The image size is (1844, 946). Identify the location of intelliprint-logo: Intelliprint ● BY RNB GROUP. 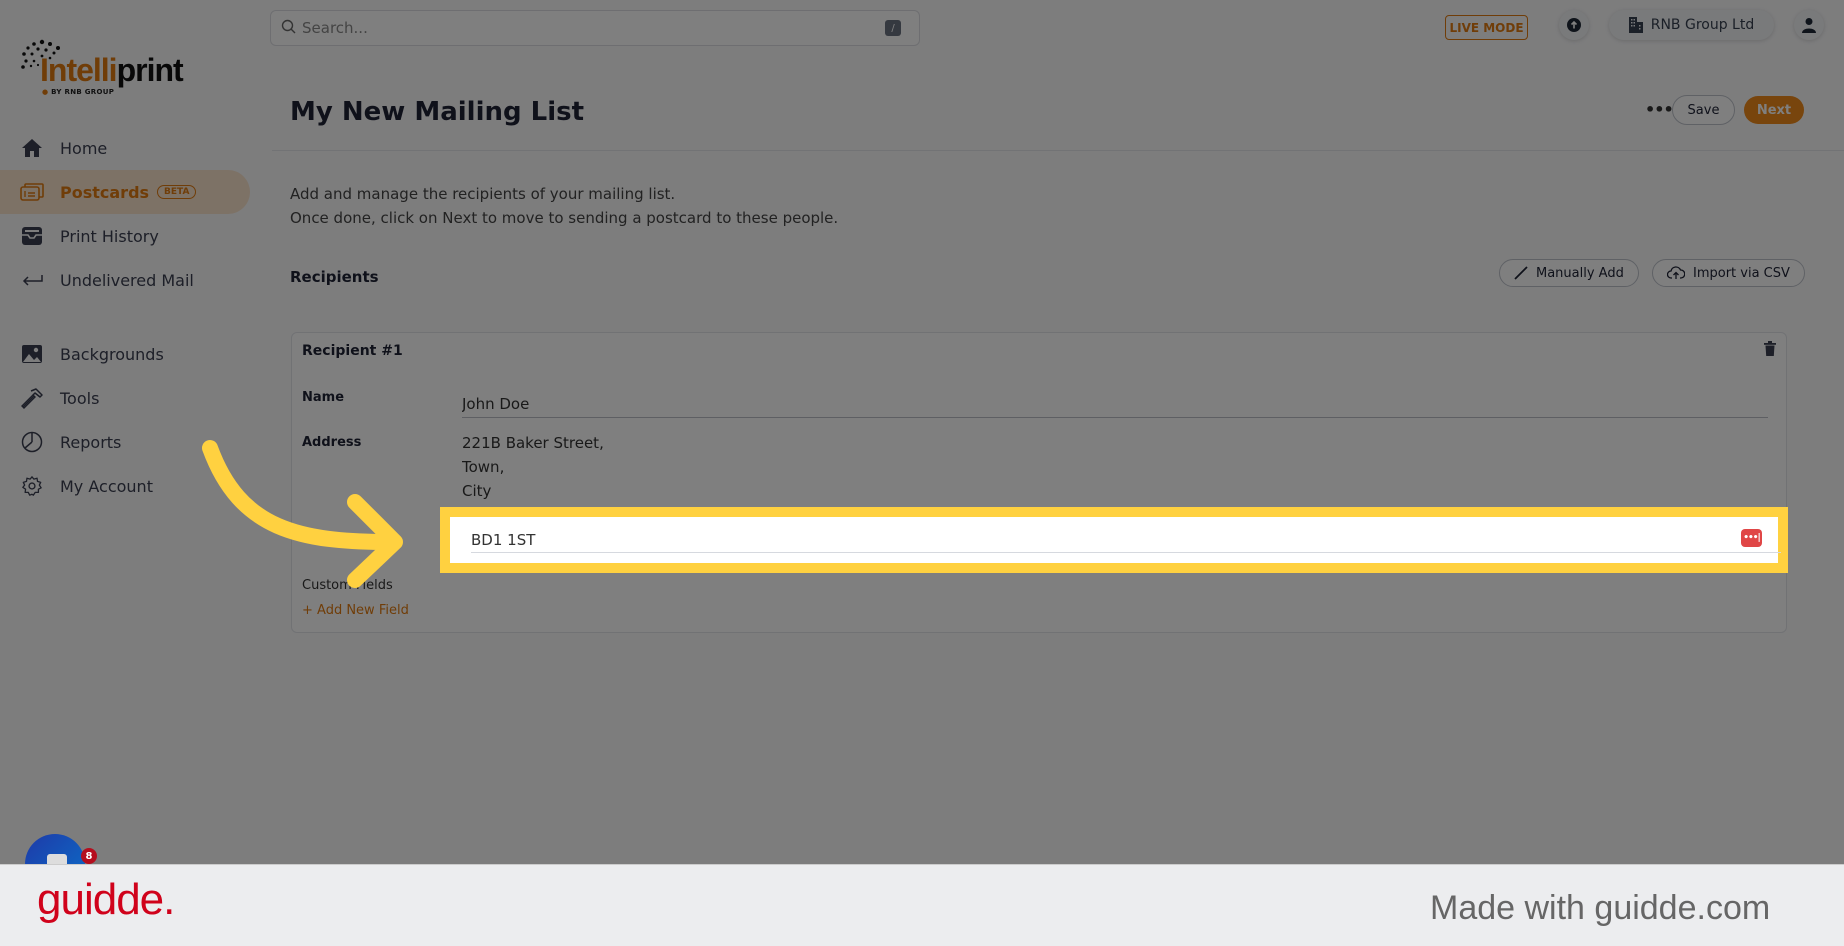
(110, 68).